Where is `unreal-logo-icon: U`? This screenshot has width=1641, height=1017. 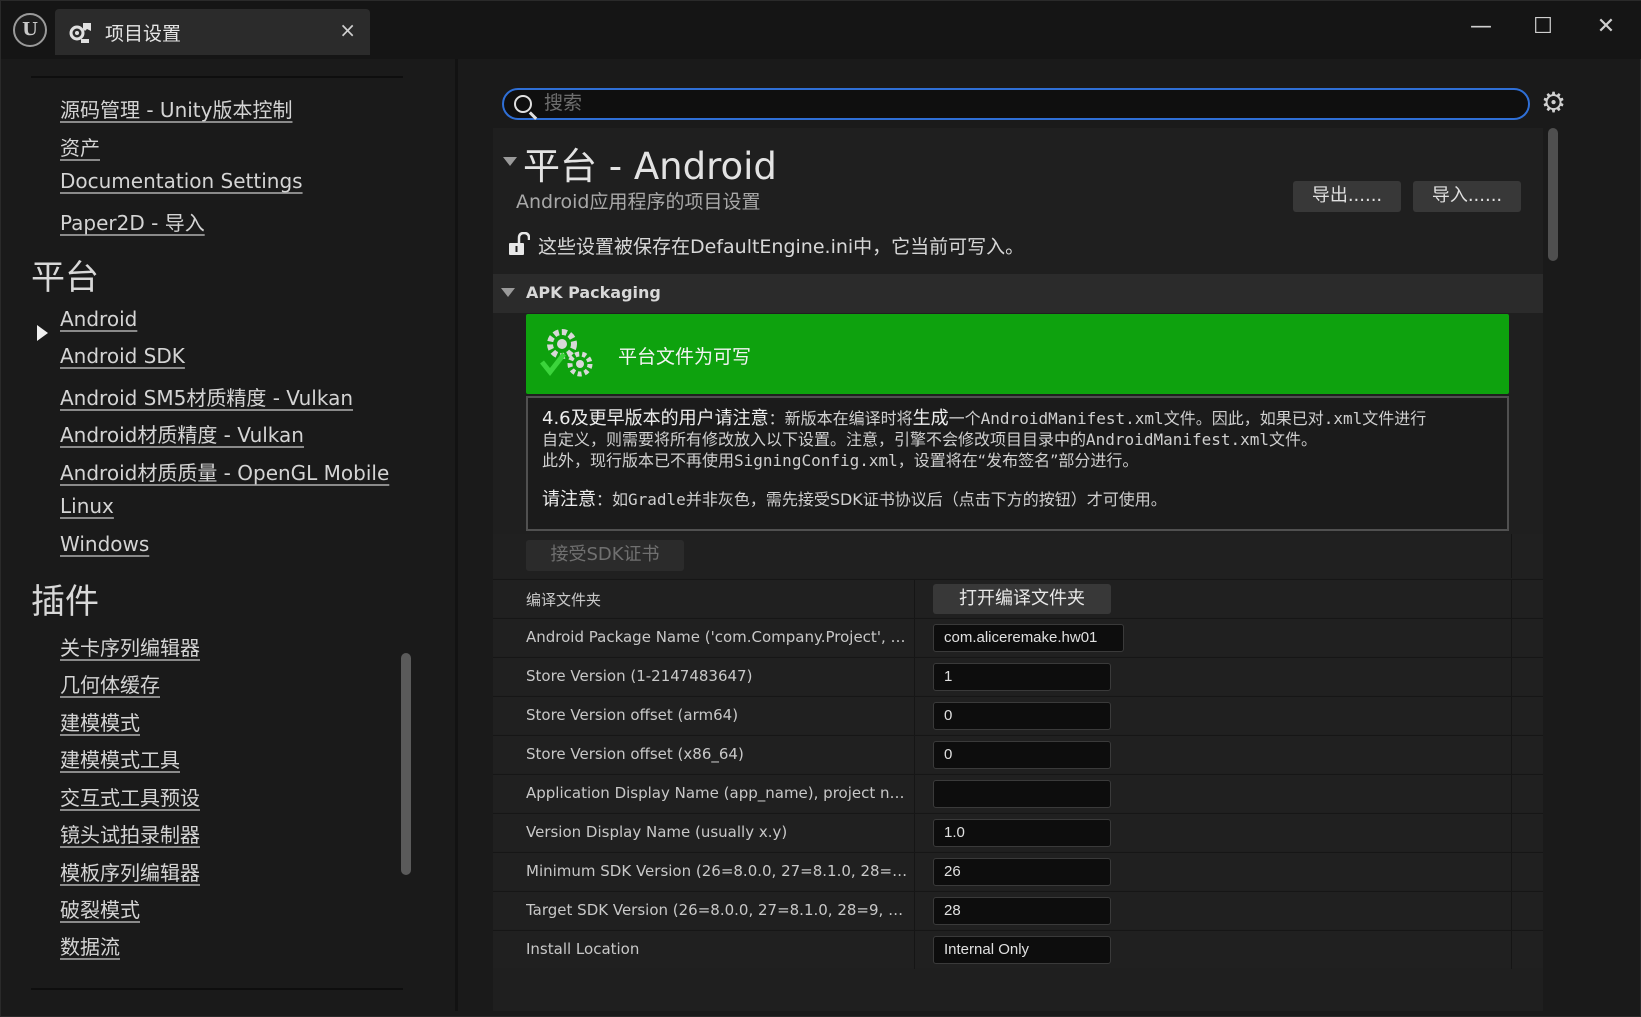 unreal-logo-icon: U is located at coordinates (30, 30).